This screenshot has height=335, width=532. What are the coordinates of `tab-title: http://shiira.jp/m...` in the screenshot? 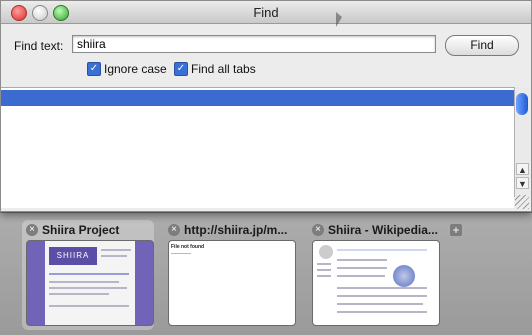 It's located at (236, 230).